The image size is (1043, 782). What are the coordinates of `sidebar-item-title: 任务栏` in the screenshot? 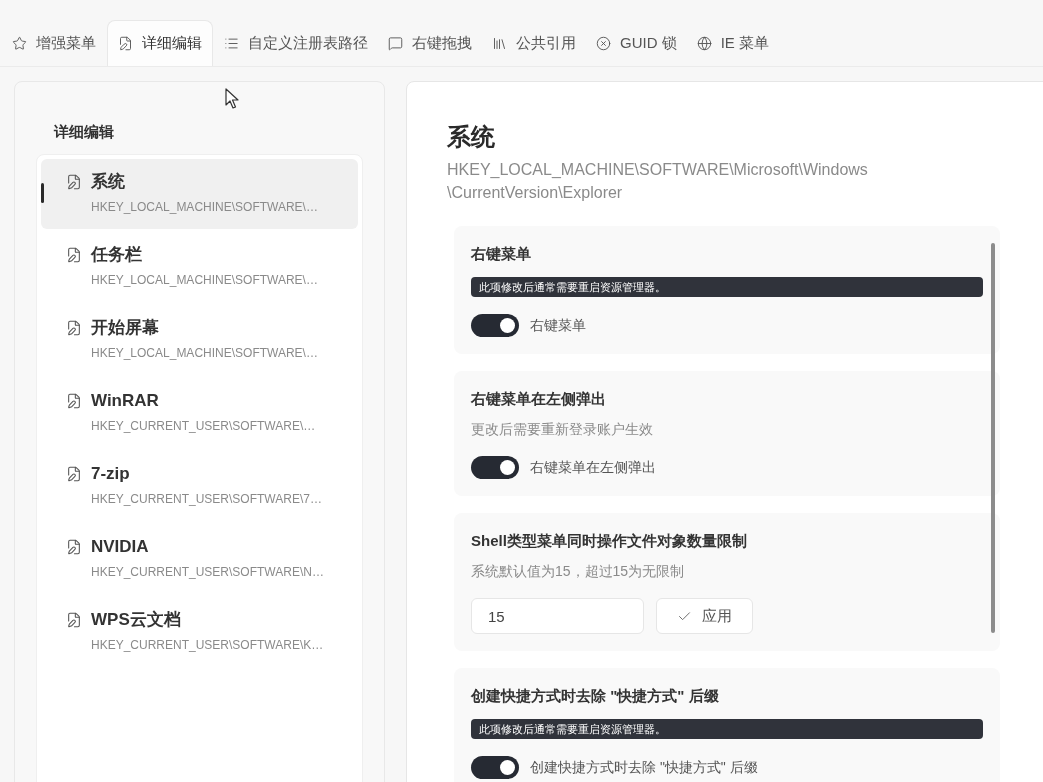 It's located at (116, 255).